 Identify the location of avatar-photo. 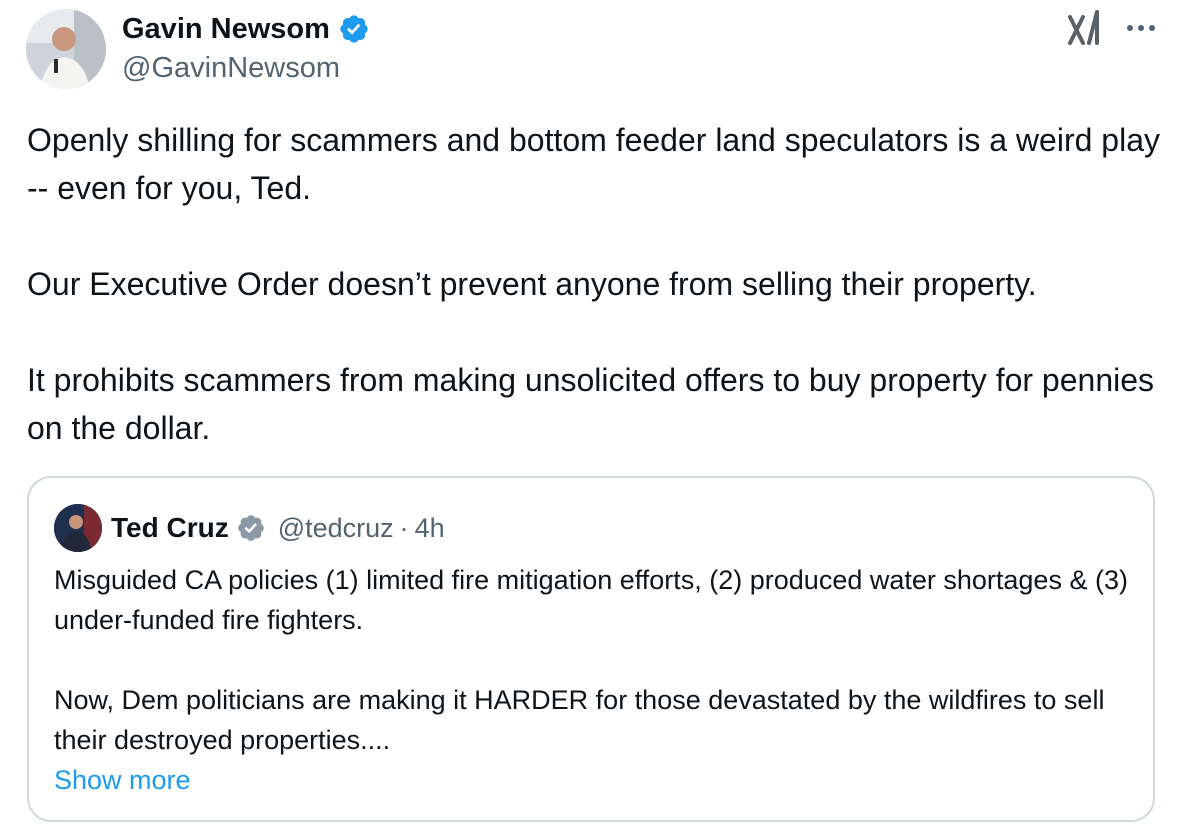
(66, 49).